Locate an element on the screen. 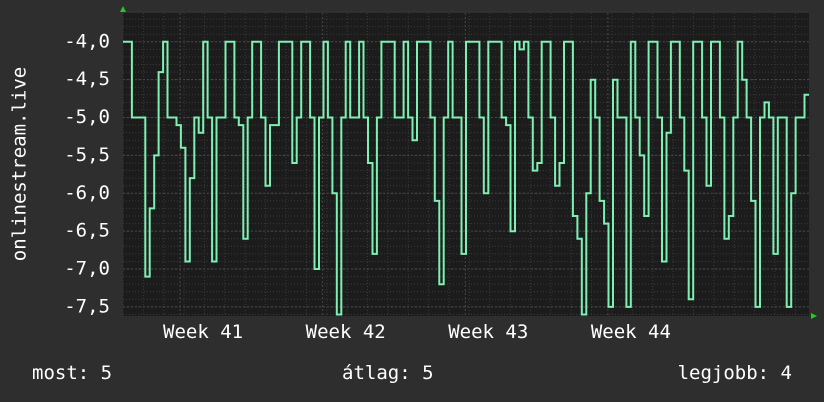 This screenshot has height=402, width=824. x-axis-arrow is located at coordinates (814, 316).